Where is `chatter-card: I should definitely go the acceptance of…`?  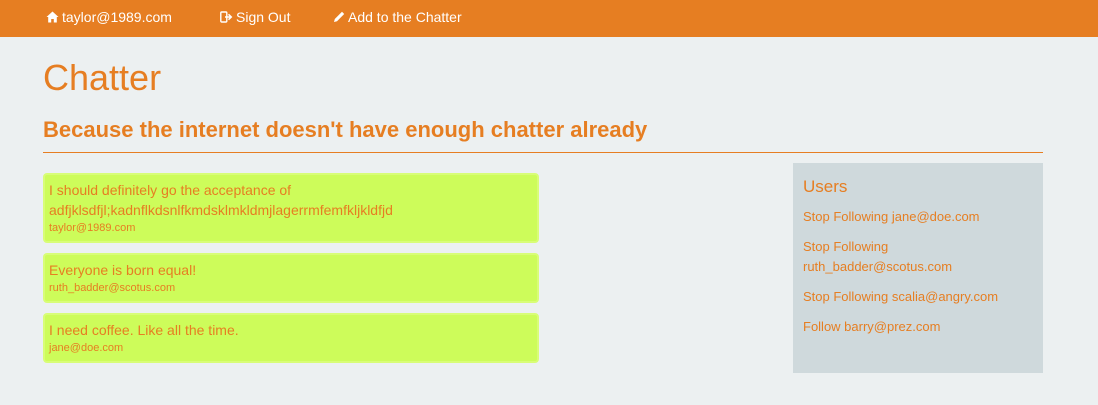
chatter-card: I should definitely go the acceptance of… is located at coordinates (291, 208).